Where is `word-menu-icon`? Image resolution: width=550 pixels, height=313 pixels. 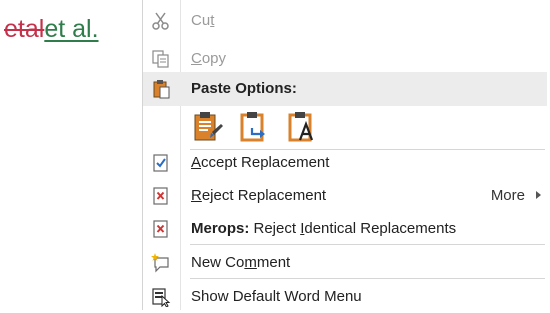 word-menu-icon is located at coordinates (161, 297).